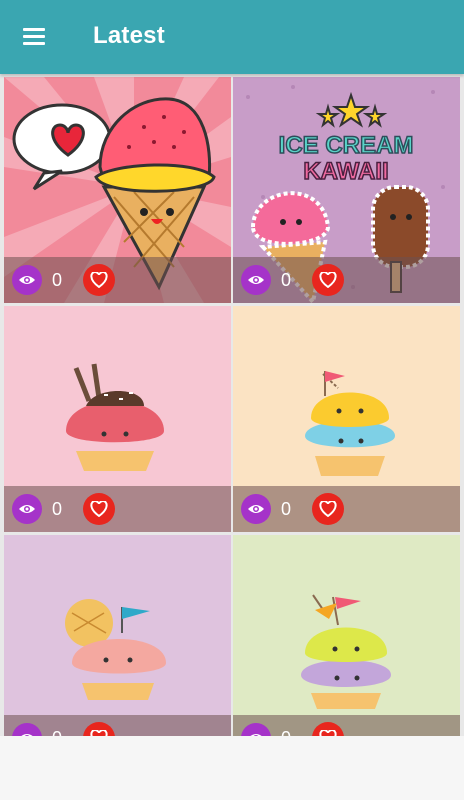 This screenshot has height=800, width=464. What do you see at coordinates (129, 35) in the screenshot?
I see `page-title: Latest` at bounding box center [129, 35].